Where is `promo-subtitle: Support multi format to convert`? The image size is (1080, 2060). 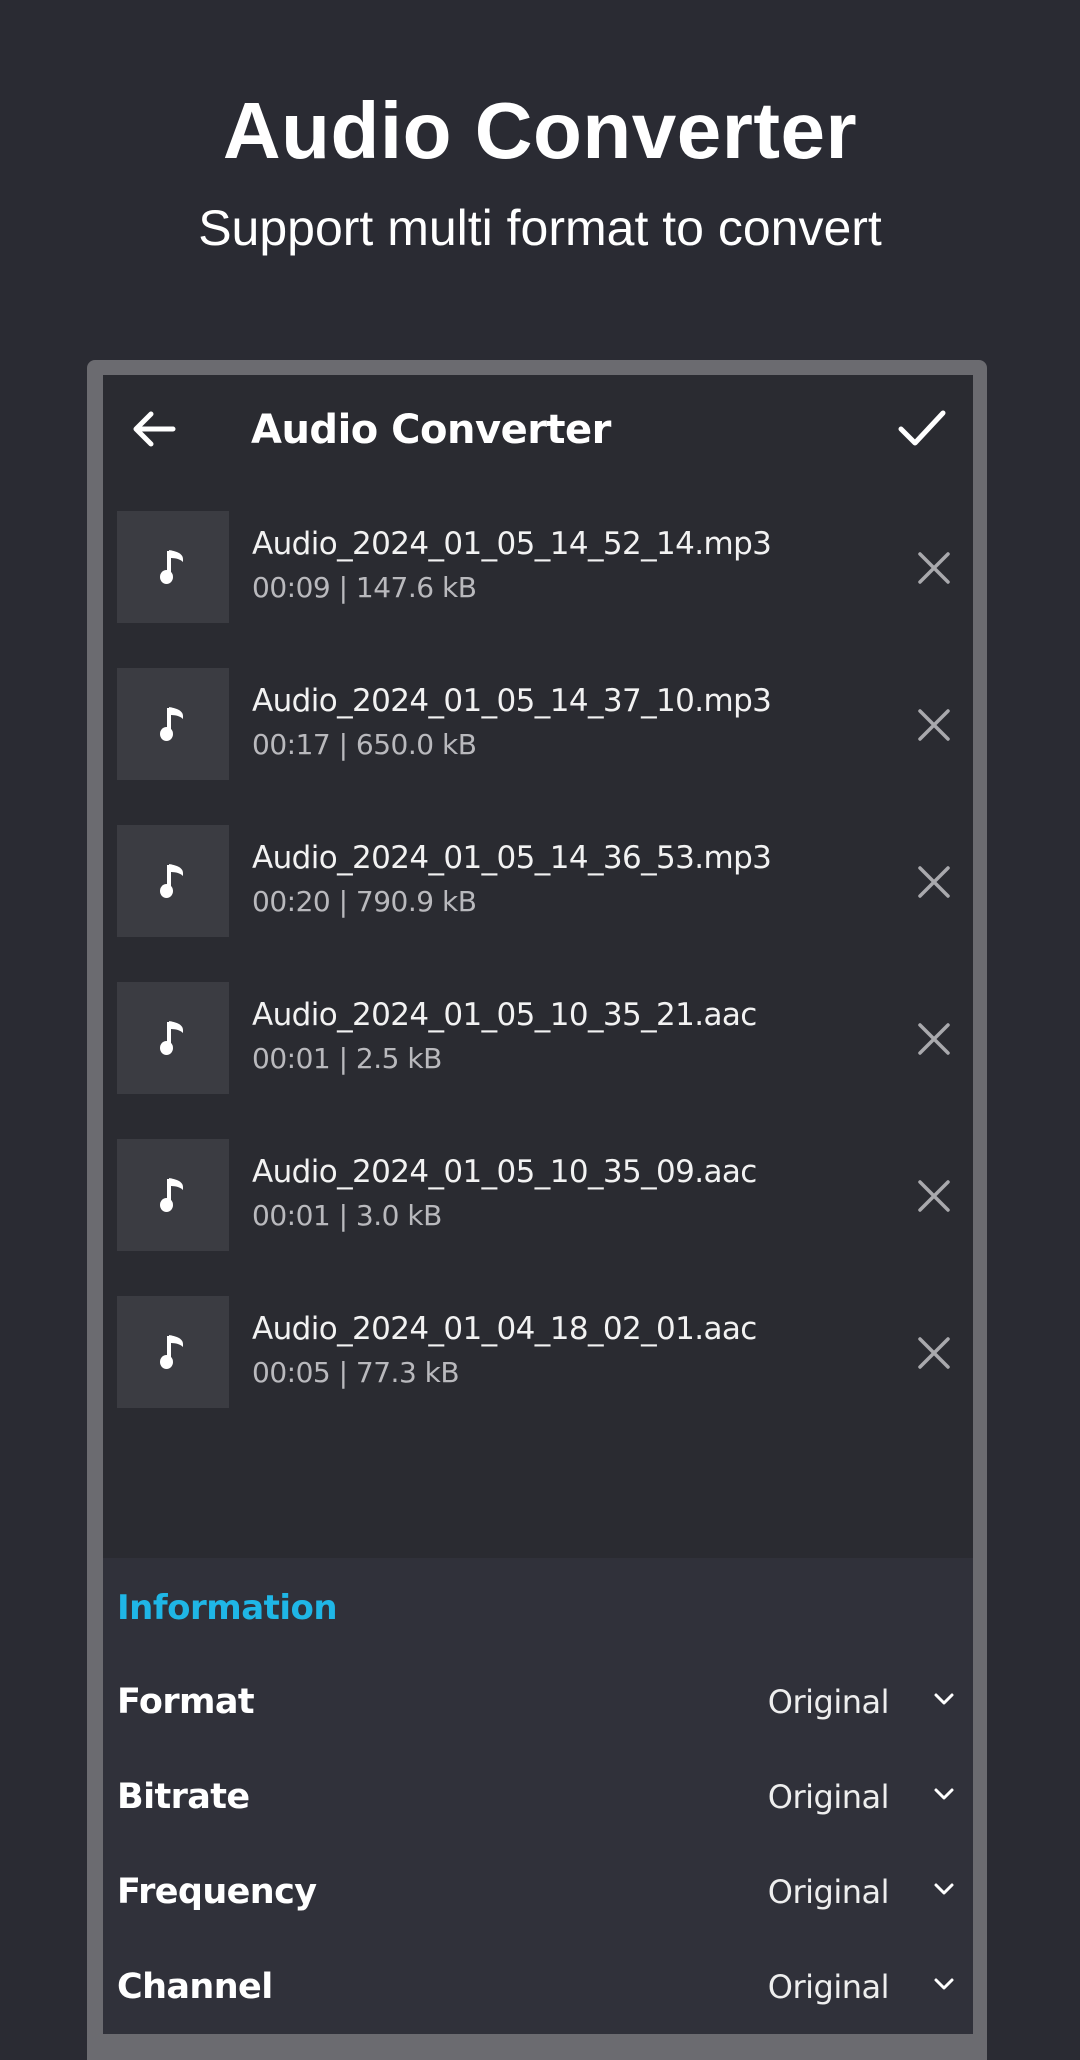 promo-subtitle: Support multi format to convert is located at coordinates (540, 228).